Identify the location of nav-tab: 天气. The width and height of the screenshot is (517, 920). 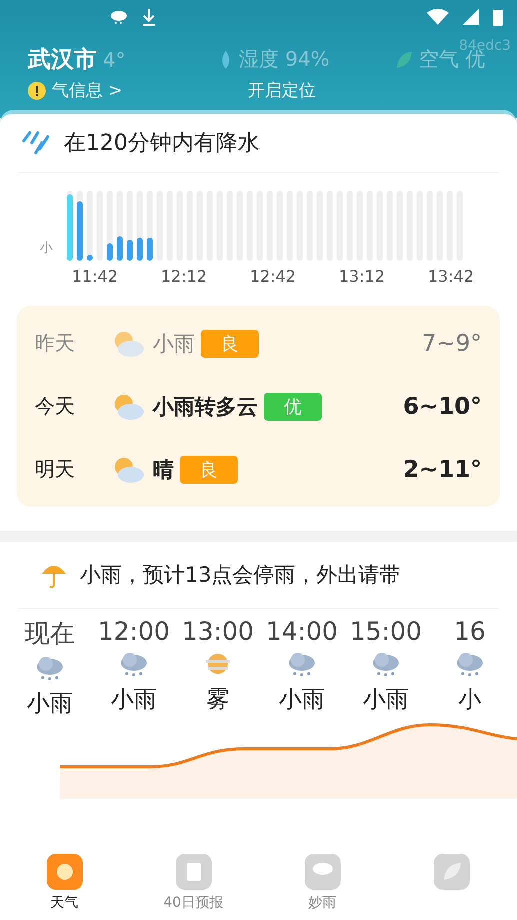
(64, 884).